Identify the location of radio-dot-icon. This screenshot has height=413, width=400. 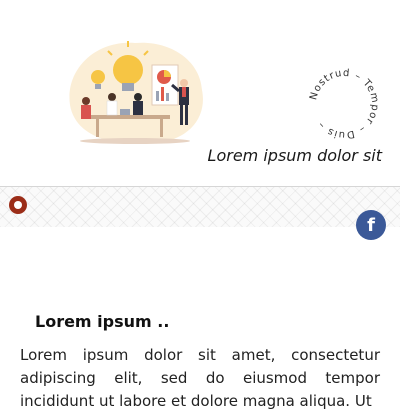
(18, 205).